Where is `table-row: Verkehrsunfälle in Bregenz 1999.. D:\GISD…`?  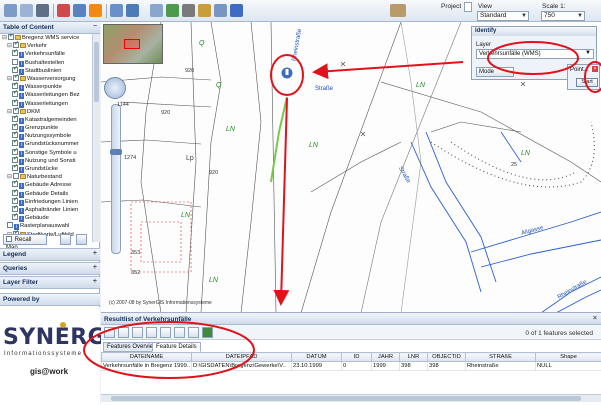
table-row: Verkehrsunfälle in Bregenz 1999.. D:\GISD… is located at coordinates (351, 366).